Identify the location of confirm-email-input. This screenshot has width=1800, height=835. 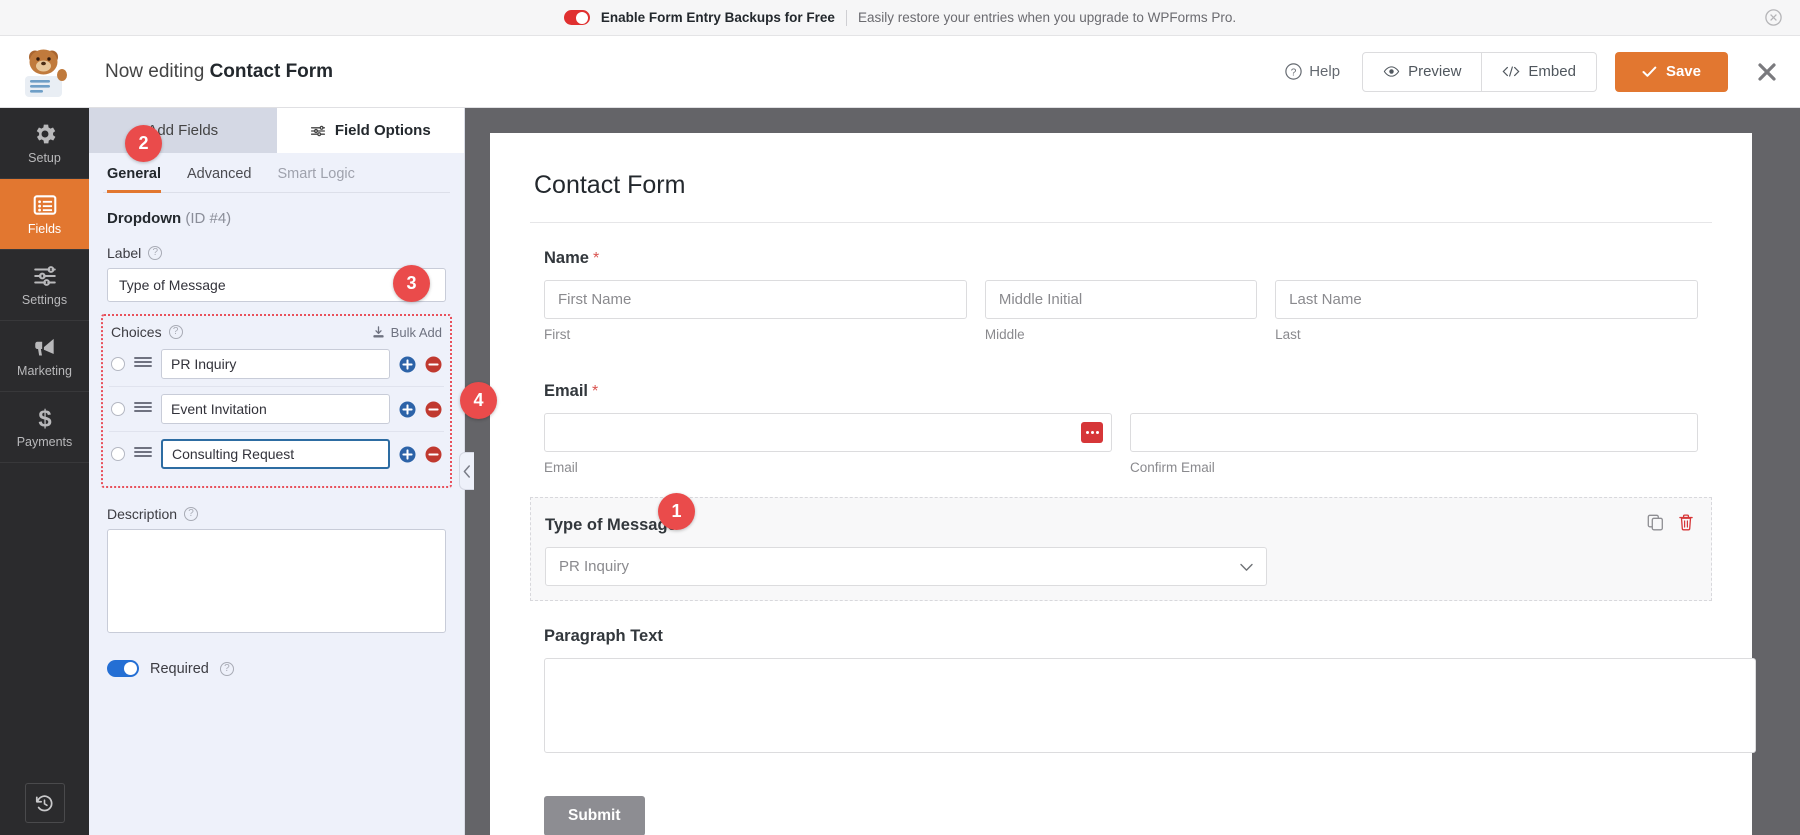
(1414, 432).